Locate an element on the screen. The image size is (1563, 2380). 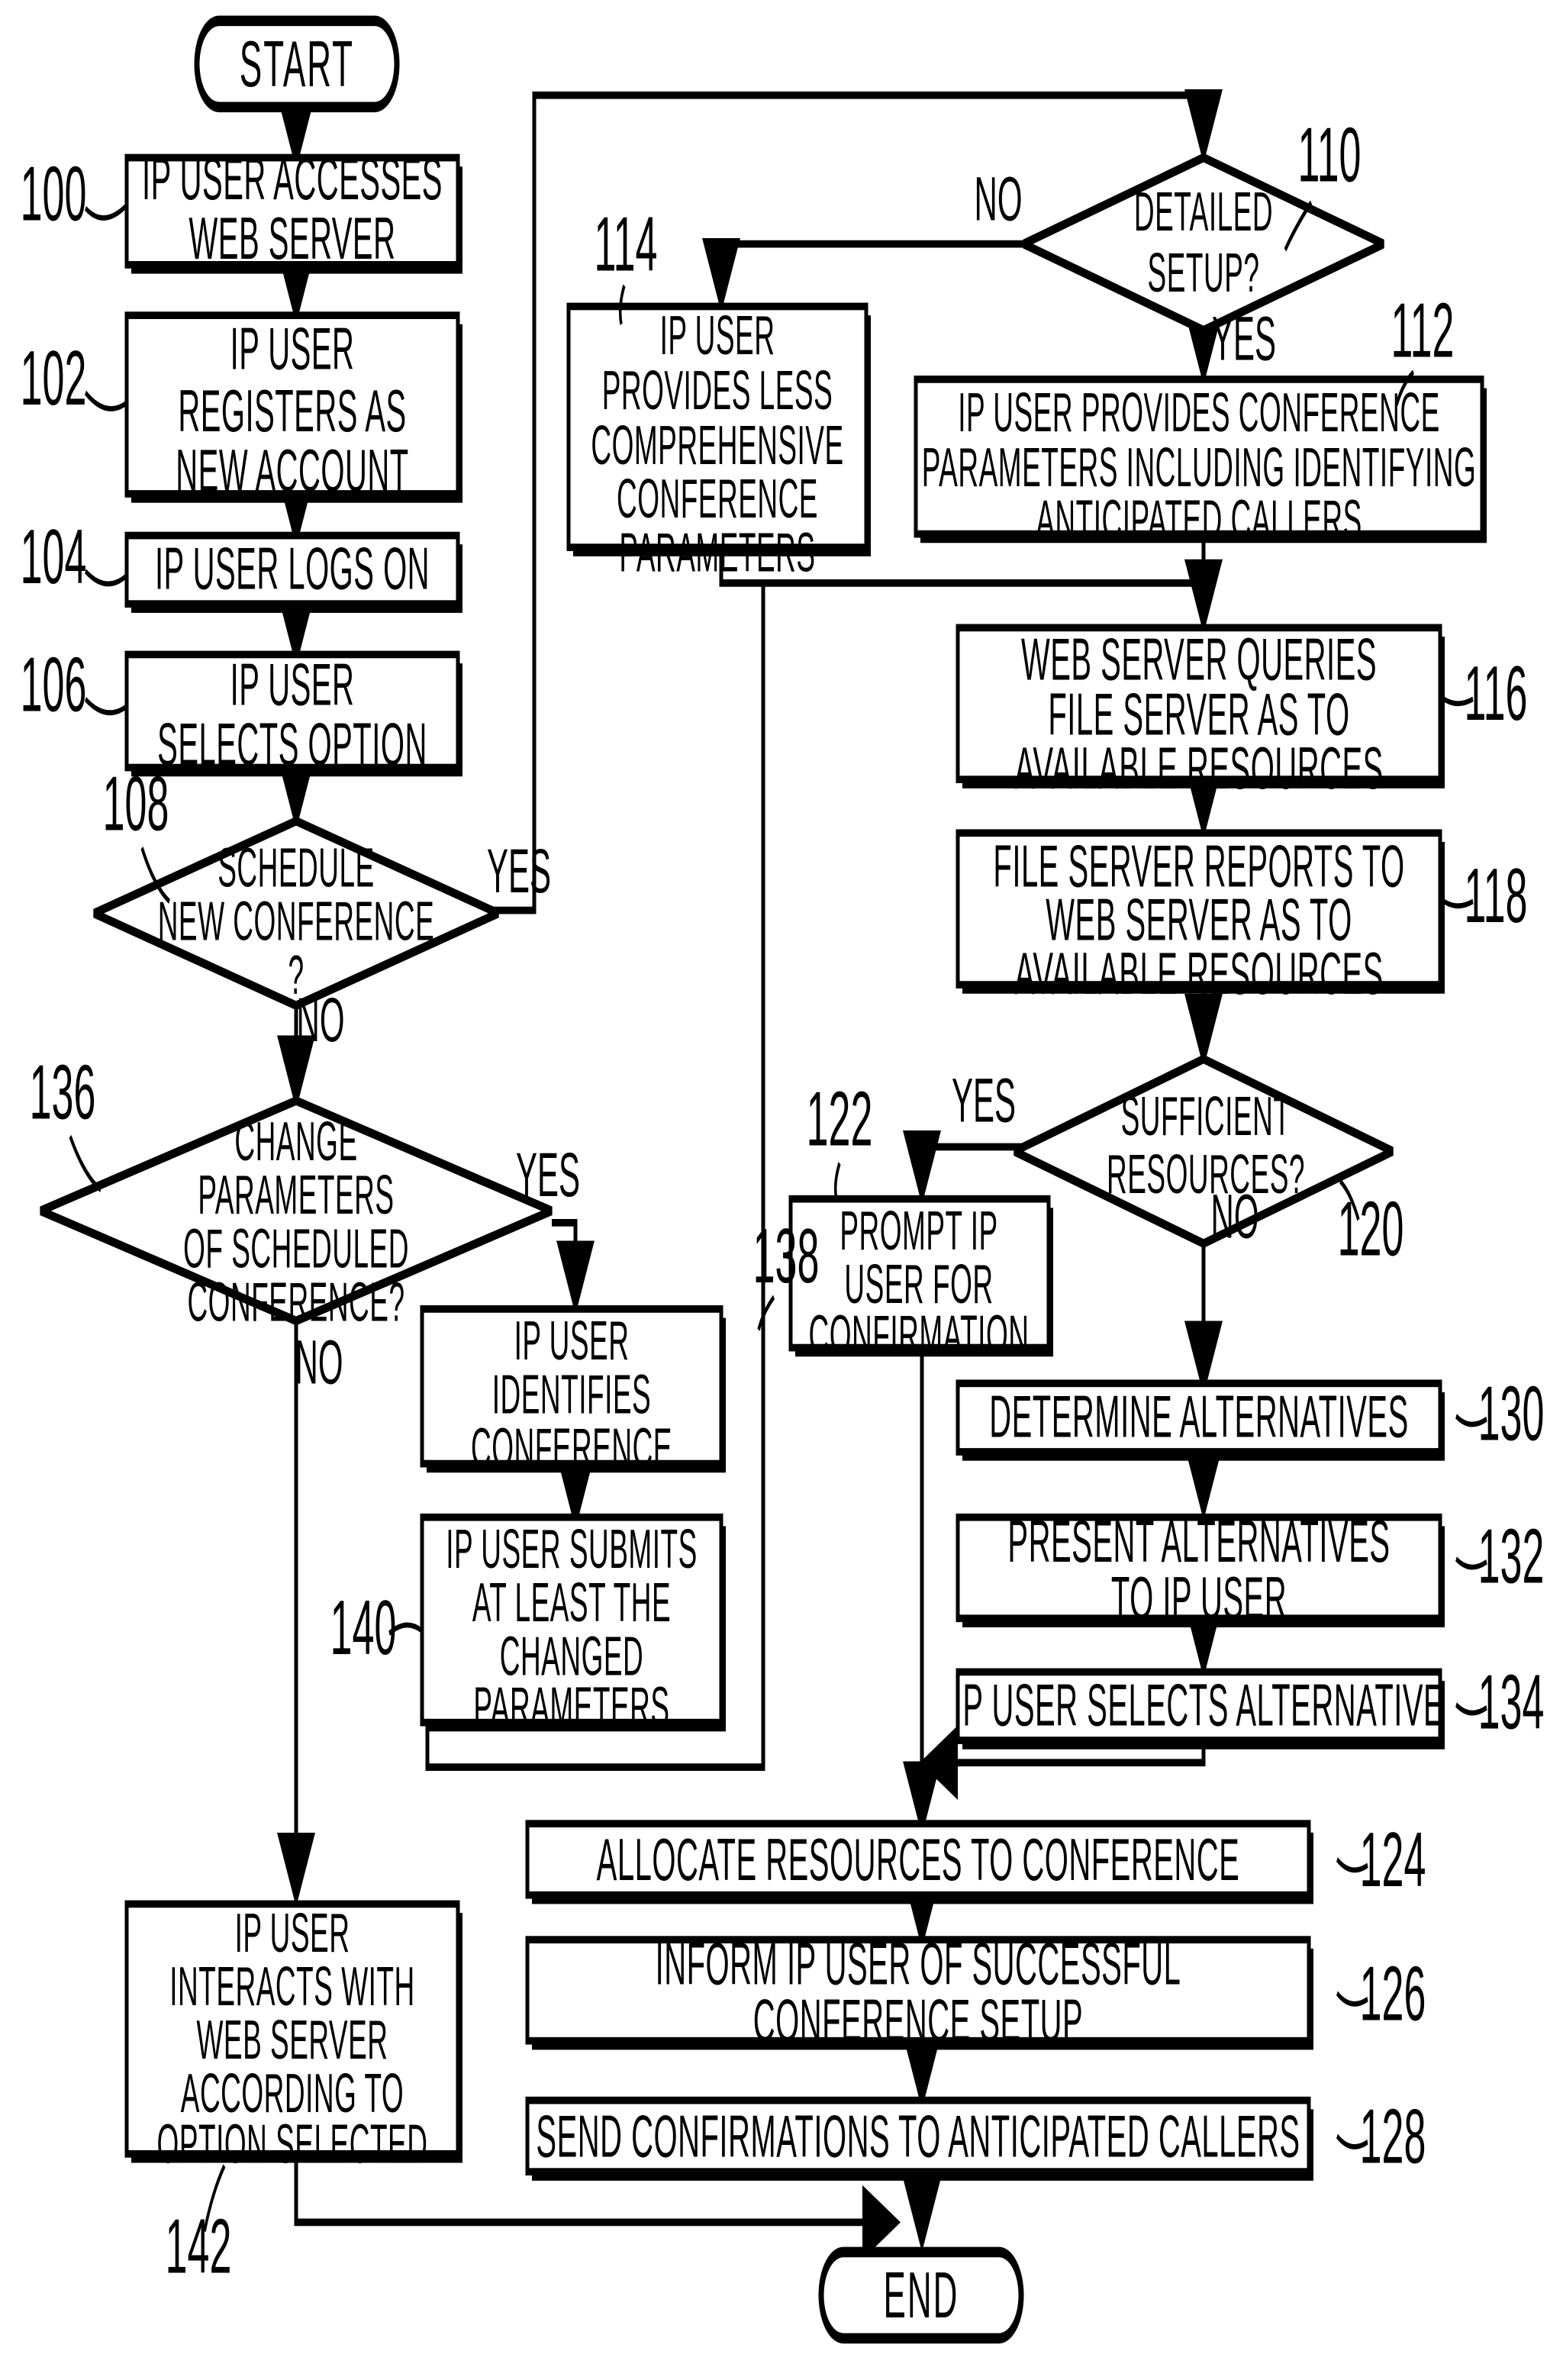
node-134-line-0: IP USER SELECTS ALTERNATIVE is located at coordinates (1199, 1705).